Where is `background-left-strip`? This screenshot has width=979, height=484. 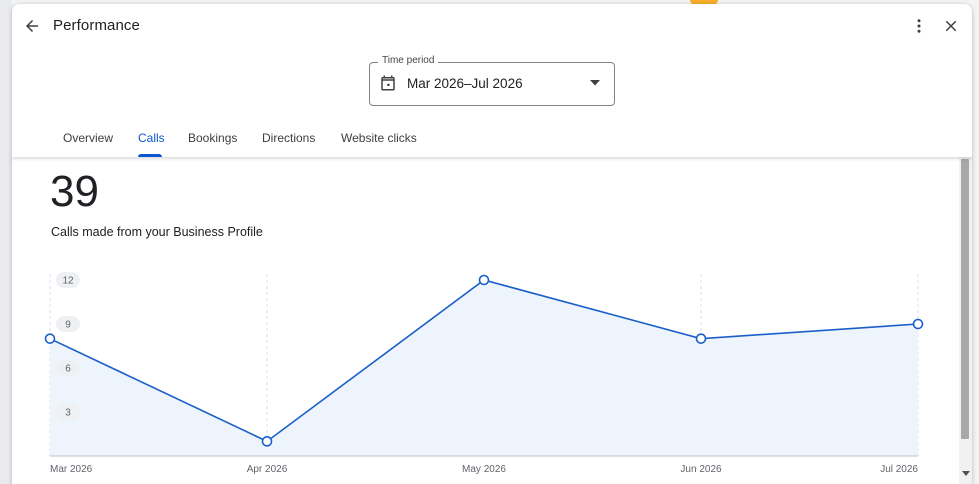 background-left-strip is located at coordinates (6, 242).